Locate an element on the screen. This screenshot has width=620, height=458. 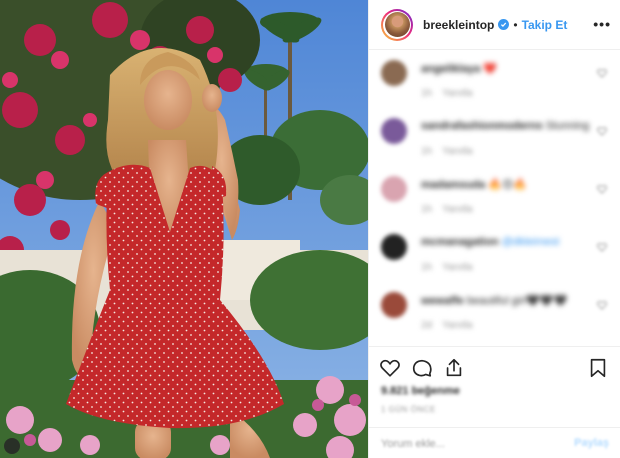
comment-username: angeliklaya is located at coordinates (450, 69).